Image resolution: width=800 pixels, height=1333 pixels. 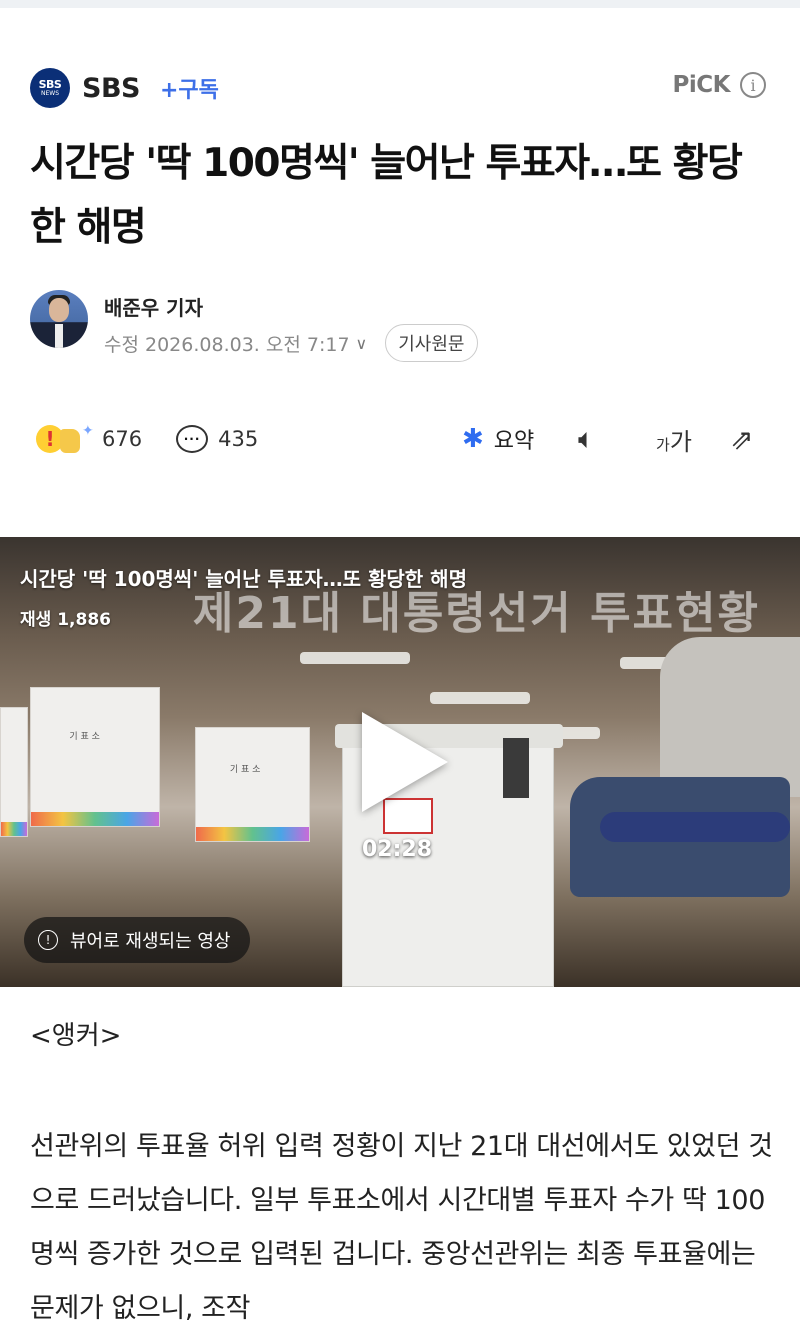 I want to click on reaction-button: ! ✦ 676, so click(x=86, y=439).